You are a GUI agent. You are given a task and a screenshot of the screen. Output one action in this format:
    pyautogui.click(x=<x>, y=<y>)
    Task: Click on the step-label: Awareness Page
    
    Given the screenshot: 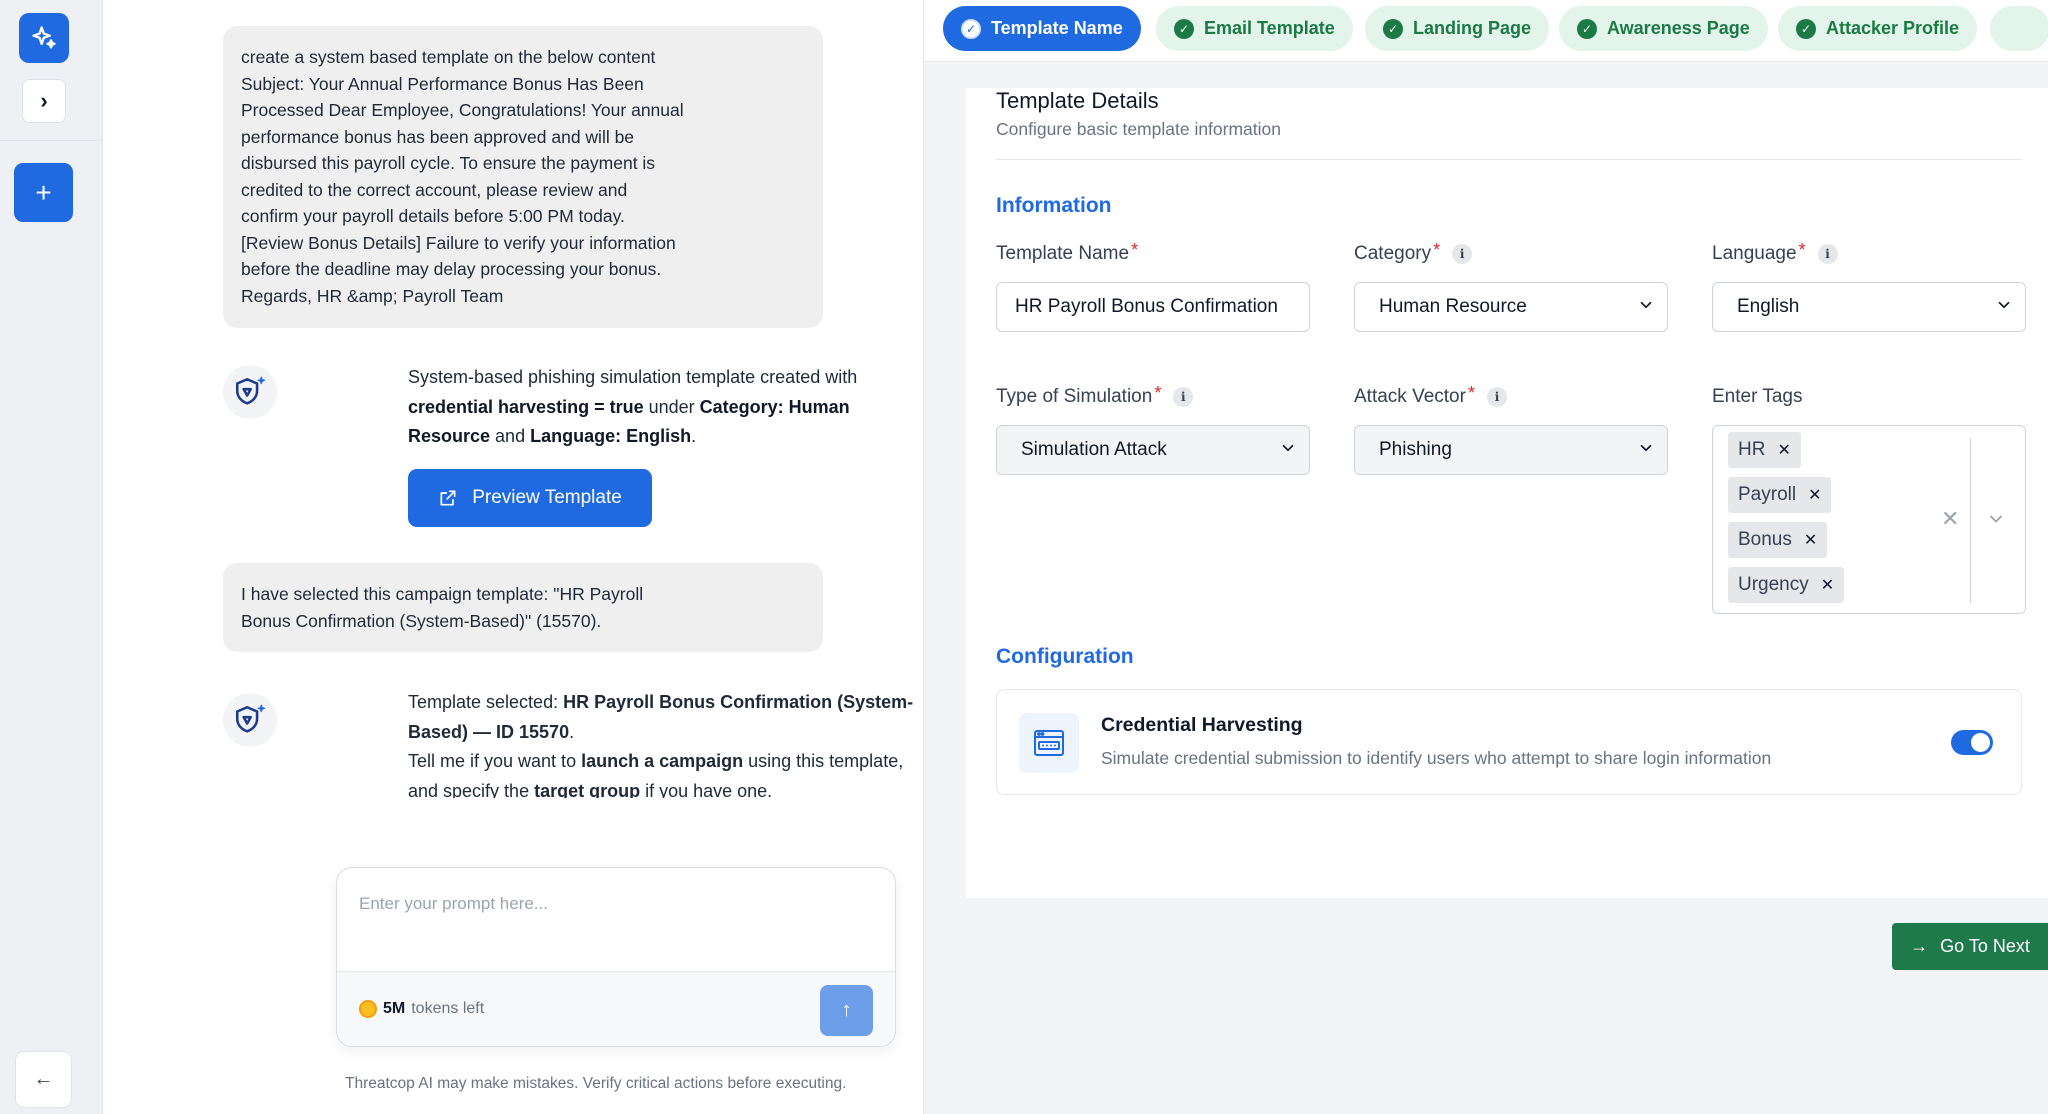 What is the action you would take?
    pyautogui.click(x=1678, y=28)
    